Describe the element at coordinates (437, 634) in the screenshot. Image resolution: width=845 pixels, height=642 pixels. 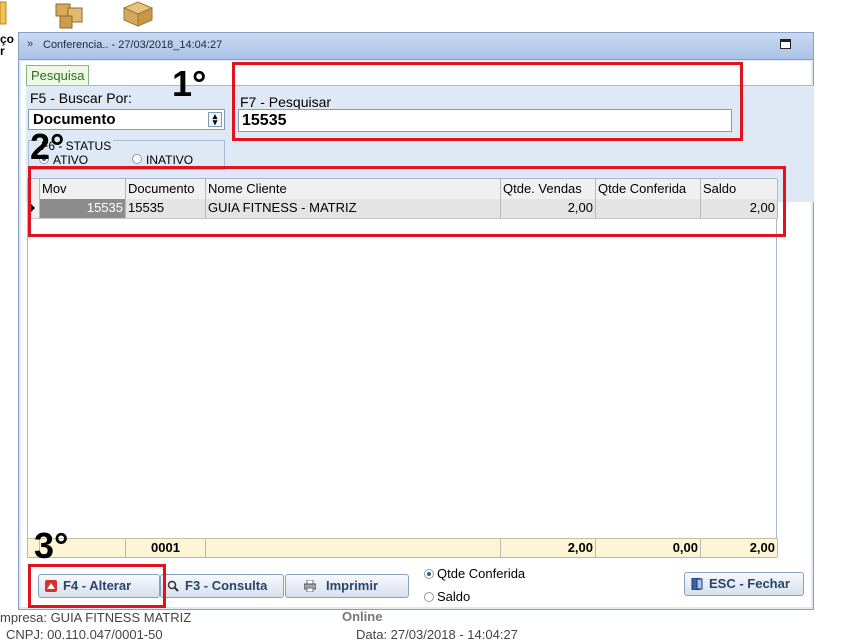
I see `date-text: Data: 27/03/2018 - 14:04:27` at that location.